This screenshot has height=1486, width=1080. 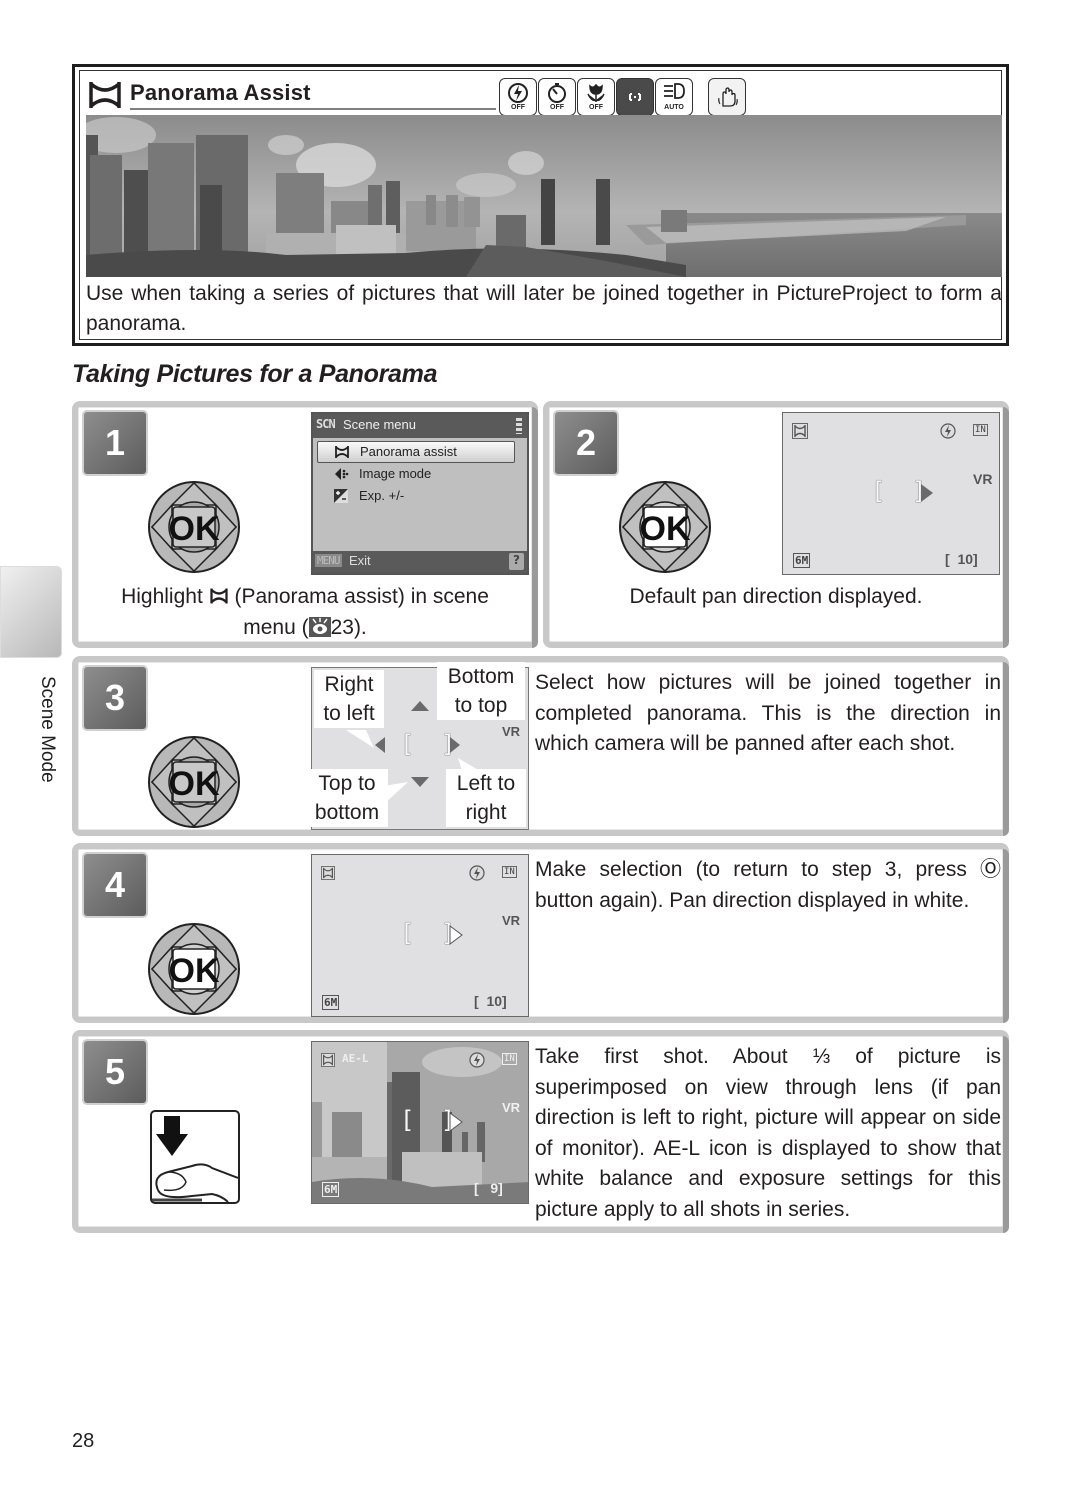 What do you see at coordinates (416, 497) in the screenshot?
I see `scene-menu-item-exposure: Exp. +/-` at bounding box center [416, 497].